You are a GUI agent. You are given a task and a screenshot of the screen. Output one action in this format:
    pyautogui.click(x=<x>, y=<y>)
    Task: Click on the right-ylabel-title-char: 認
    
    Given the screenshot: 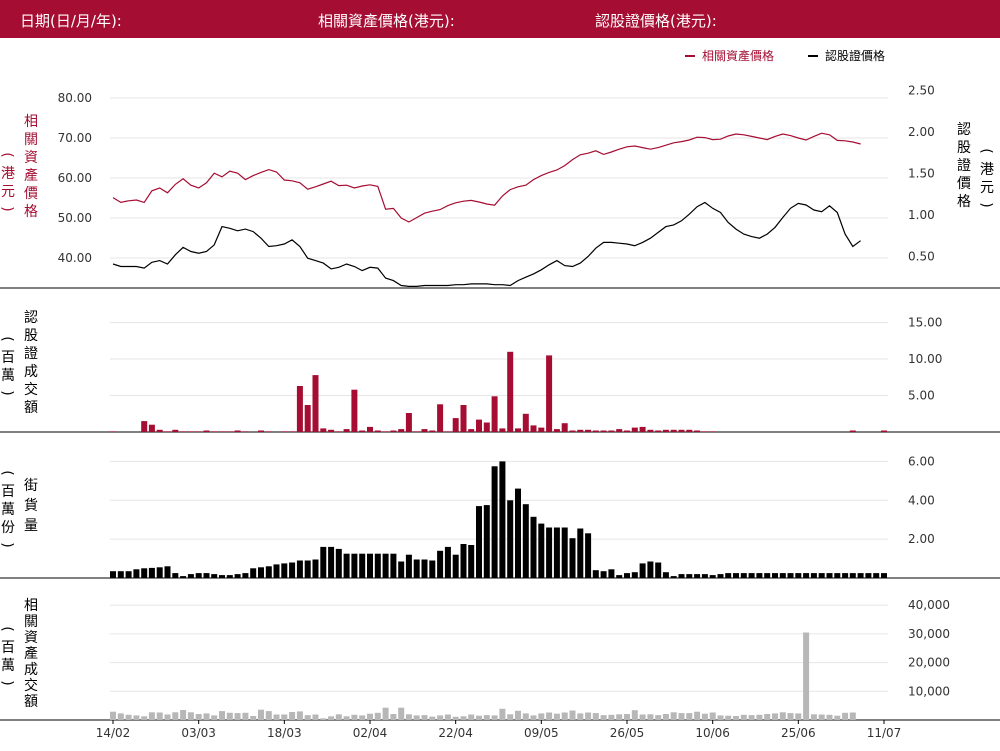 What is the action you would take?
    pyautogui.click(x=964, y=130)
    